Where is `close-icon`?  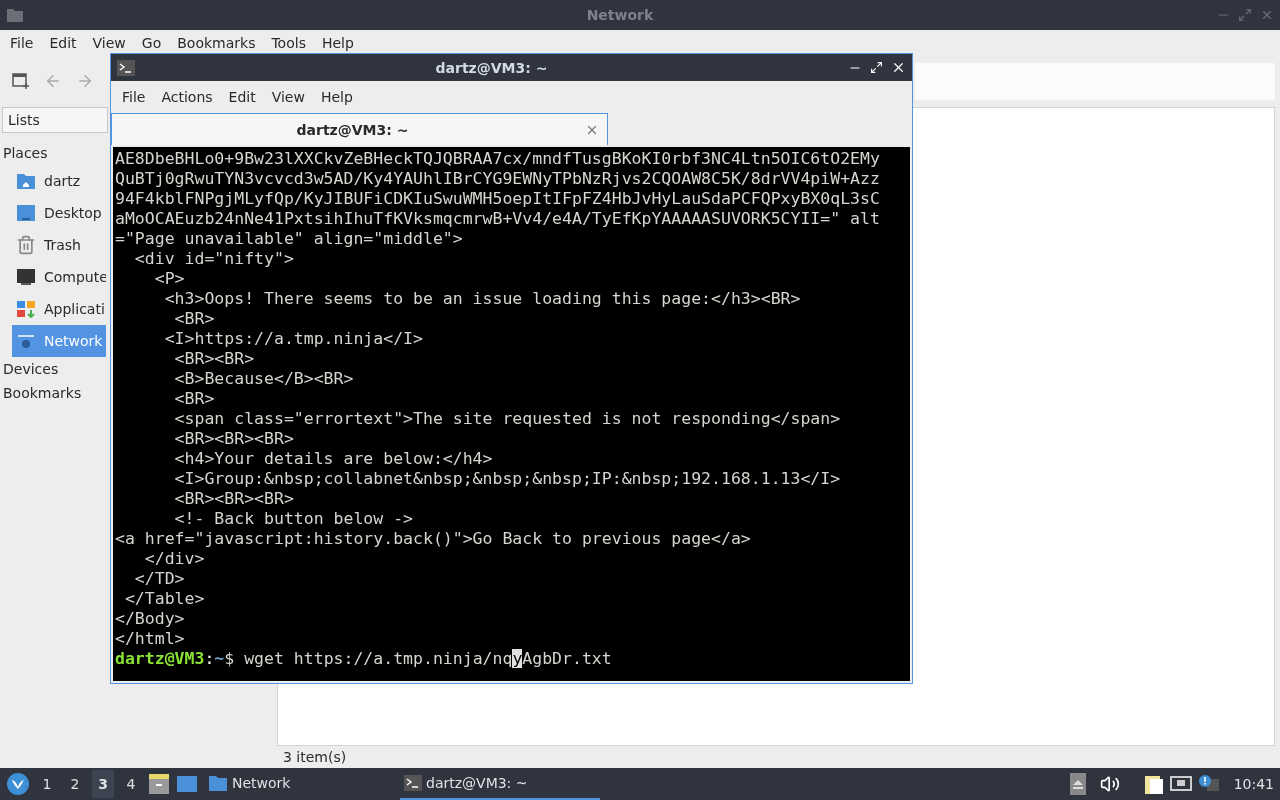 close-icon is located at coordinates (898, 67).